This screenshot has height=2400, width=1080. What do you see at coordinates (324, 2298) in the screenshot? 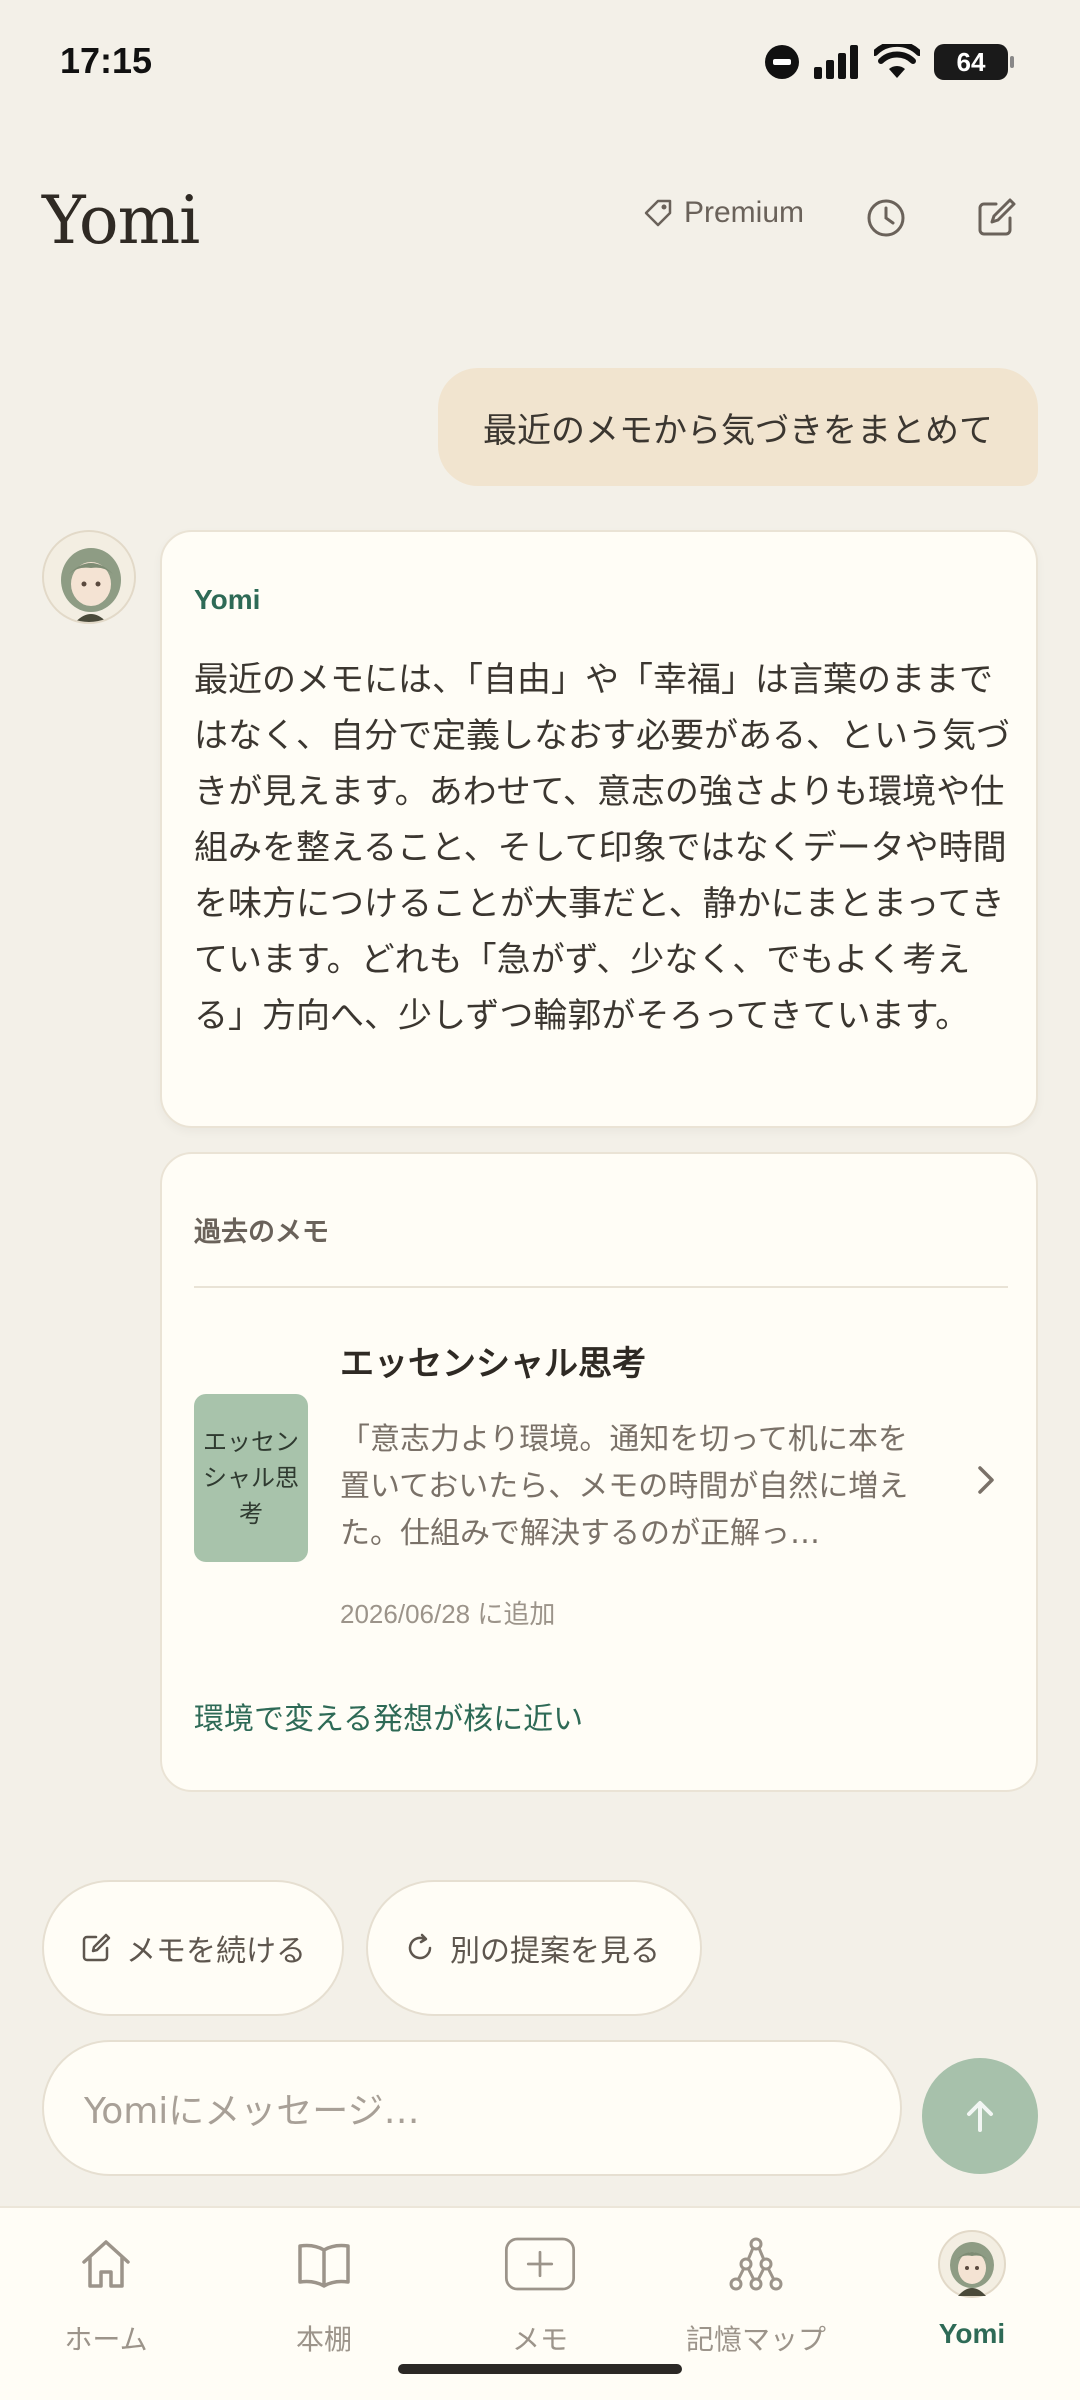
I see `tab-bookshelf: 本棚` at bounding box center [324, 2298].